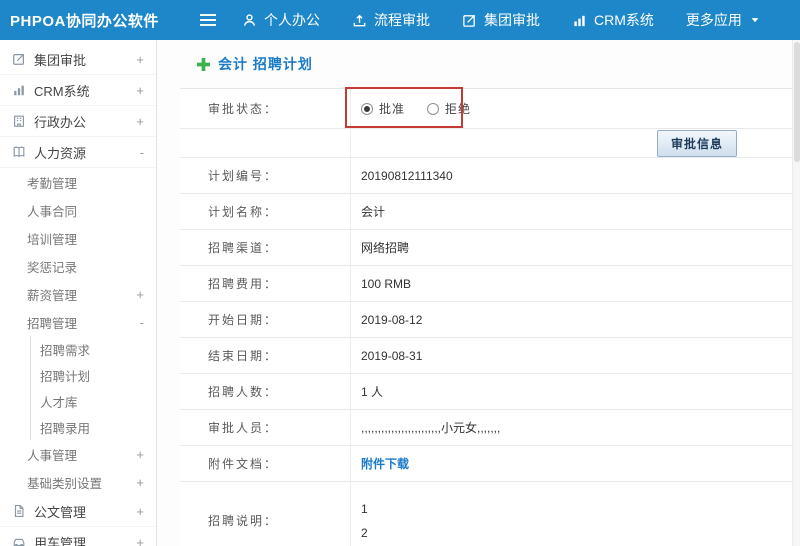 This screenshot has height=546, width=800. Describe the element at coordinates (512, 20) in the screenshot. I see `nav-item-label: 集团审批` at that location.